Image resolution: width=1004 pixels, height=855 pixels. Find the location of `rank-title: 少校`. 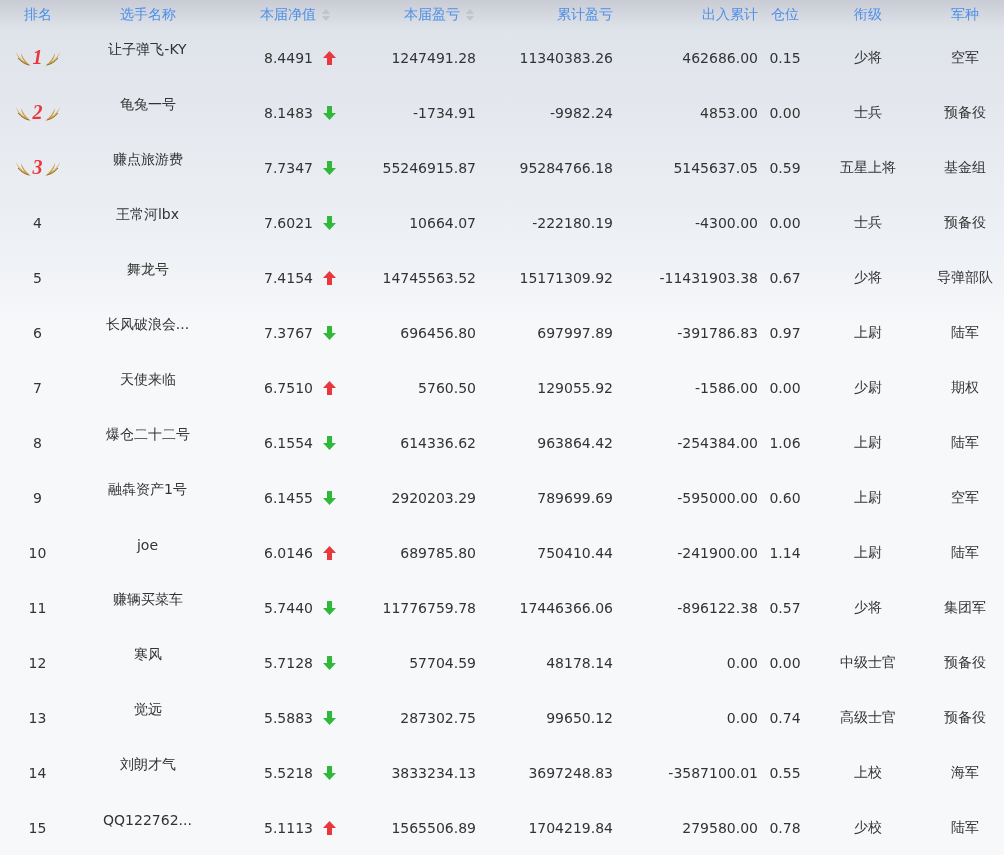

rank-title: 少校 is located at coordinates (867, 827).